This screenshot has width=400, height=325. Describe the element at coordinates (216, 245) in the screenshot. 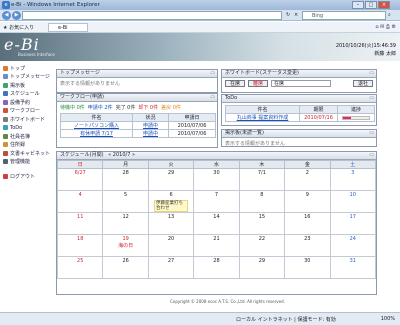

I see `calendar-day: 21` at that location.